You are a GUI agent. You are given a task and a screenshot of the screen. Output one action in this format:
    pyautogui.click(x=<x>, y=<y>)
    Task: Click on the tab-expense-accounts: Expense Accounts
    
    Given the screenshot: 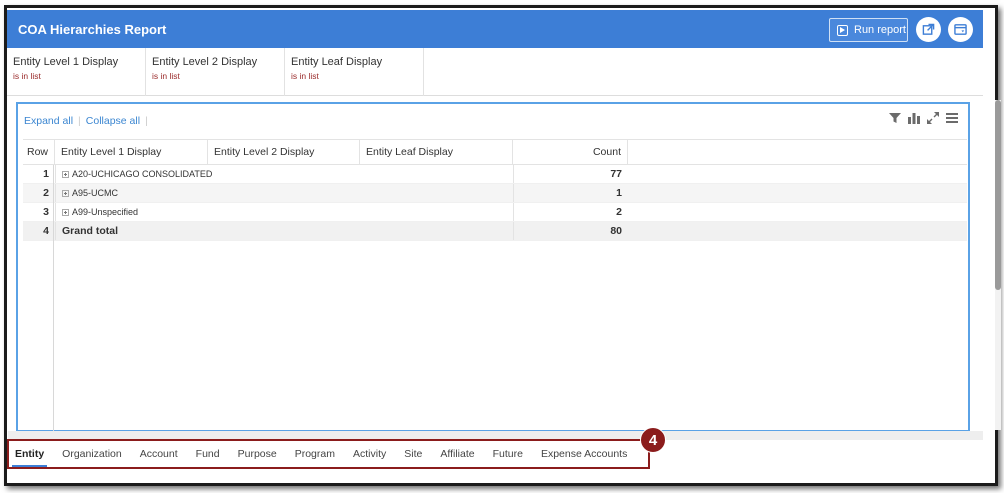 What is the action you would take?
    pyautogui.click(x=584, y=454)
    